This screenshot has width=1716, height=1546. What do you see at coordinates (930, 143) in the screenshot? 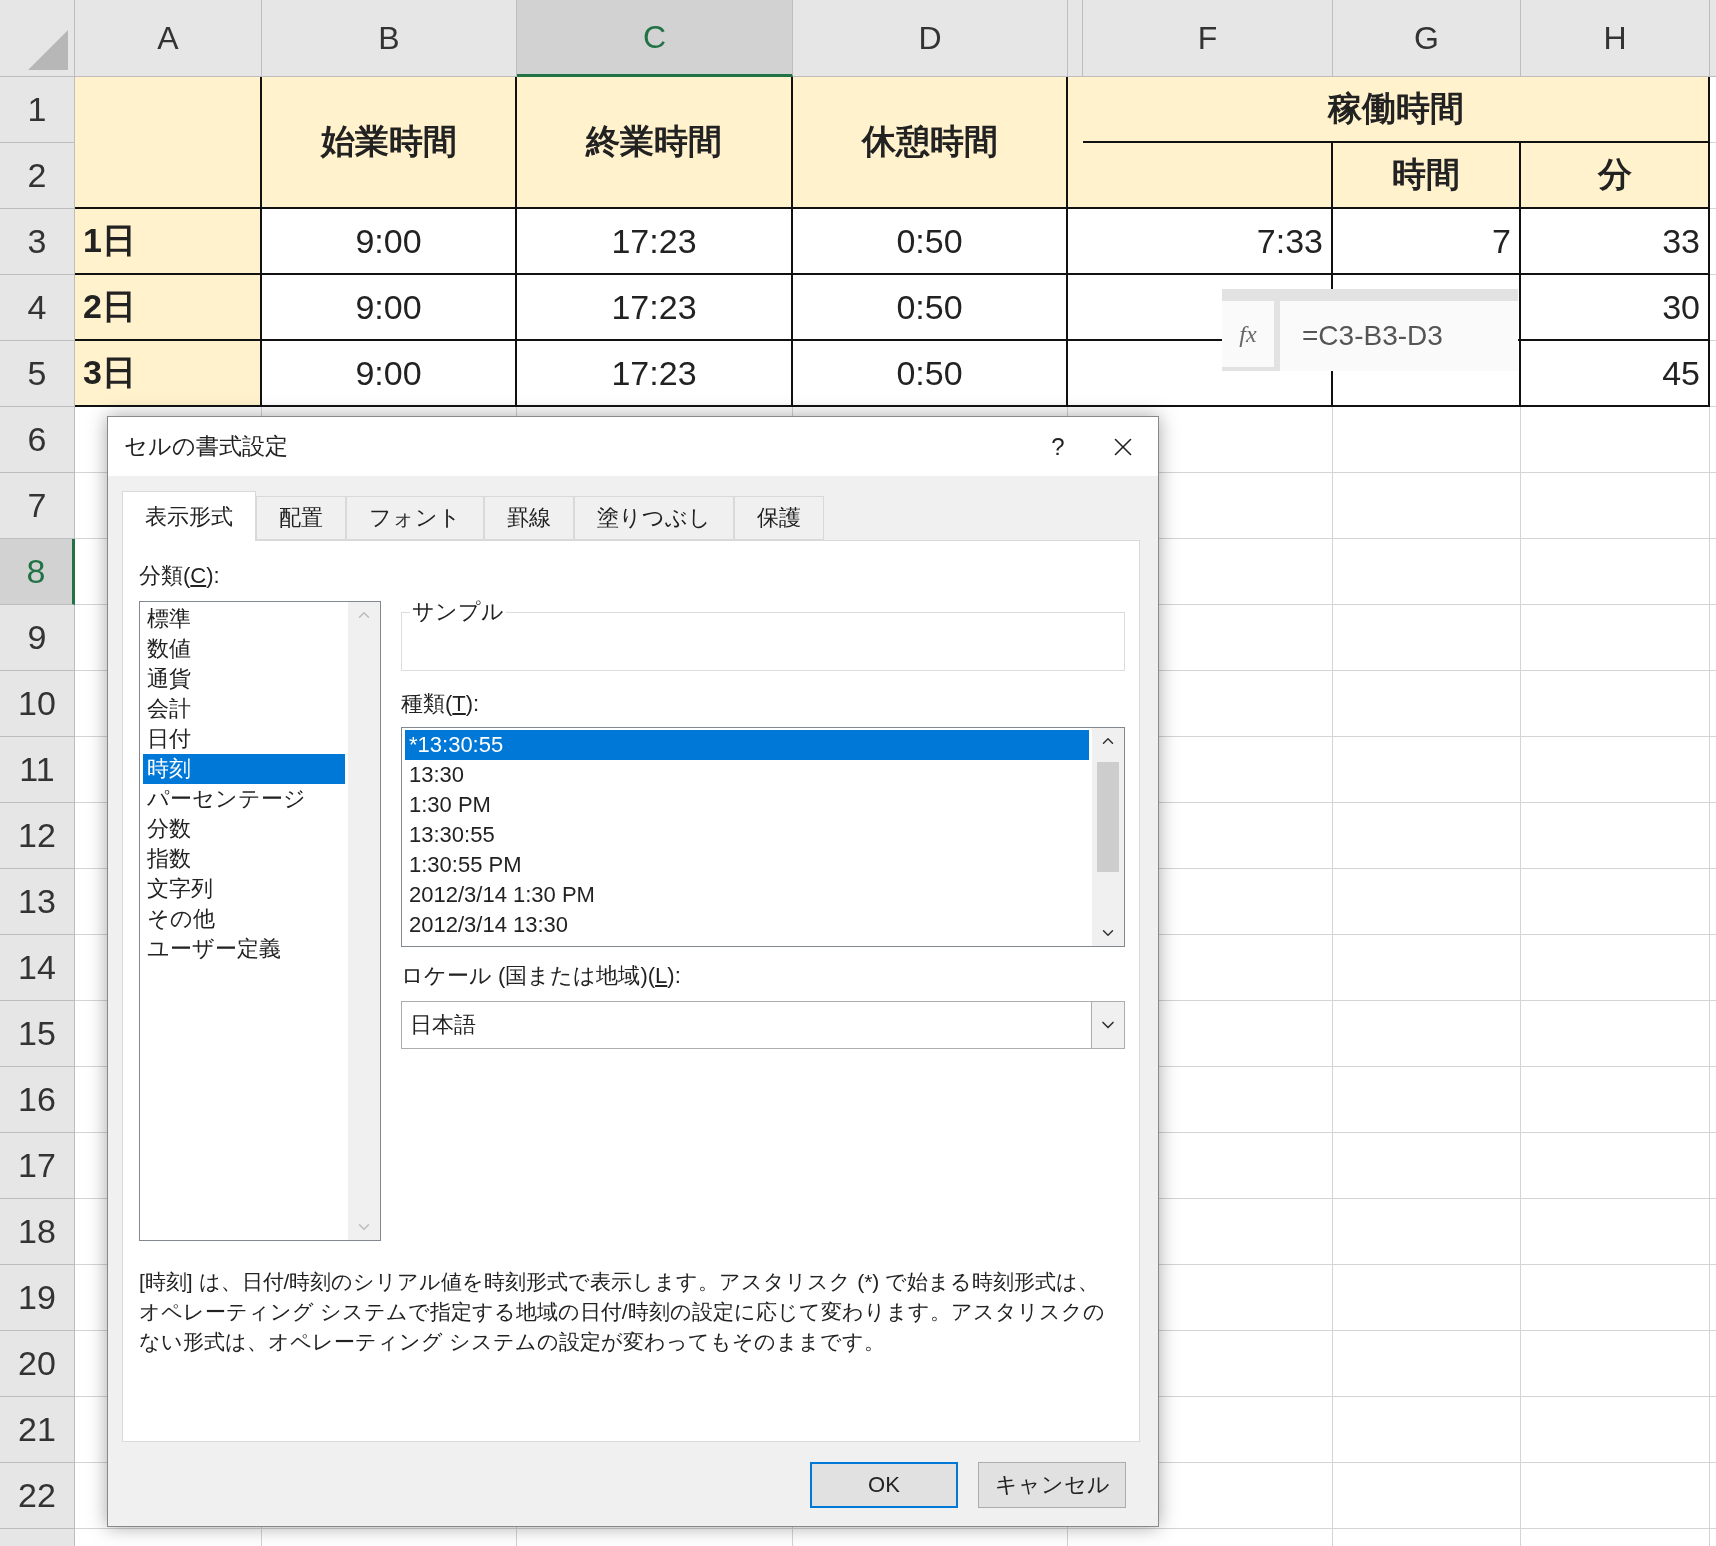
I see `header-cell: 休憩時間` at bounding box center [930, 143].